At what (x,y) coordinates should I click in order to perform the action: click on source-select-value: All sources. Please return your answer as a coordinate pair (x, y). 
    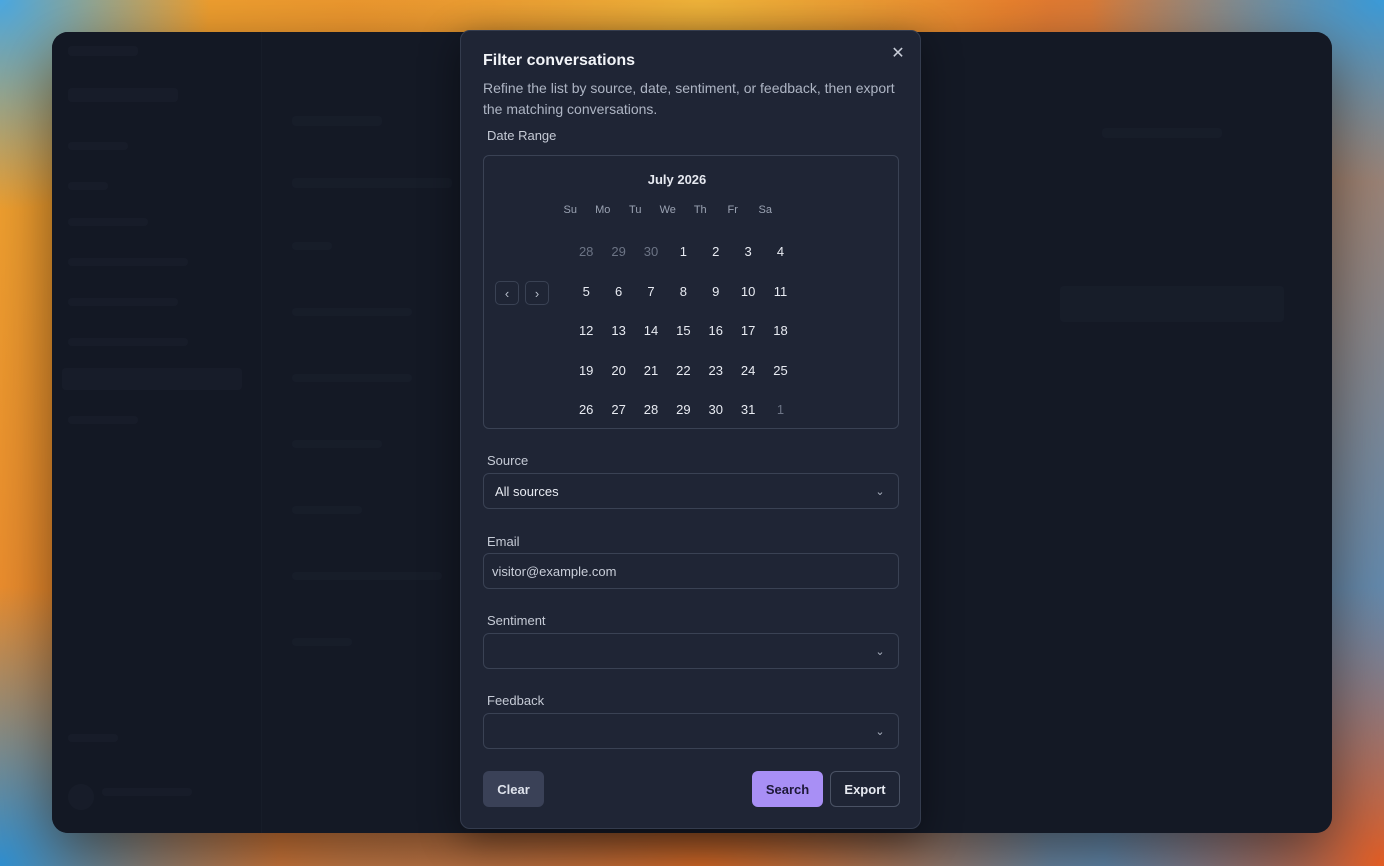
    Looking at the image, I should click on (527, 491).